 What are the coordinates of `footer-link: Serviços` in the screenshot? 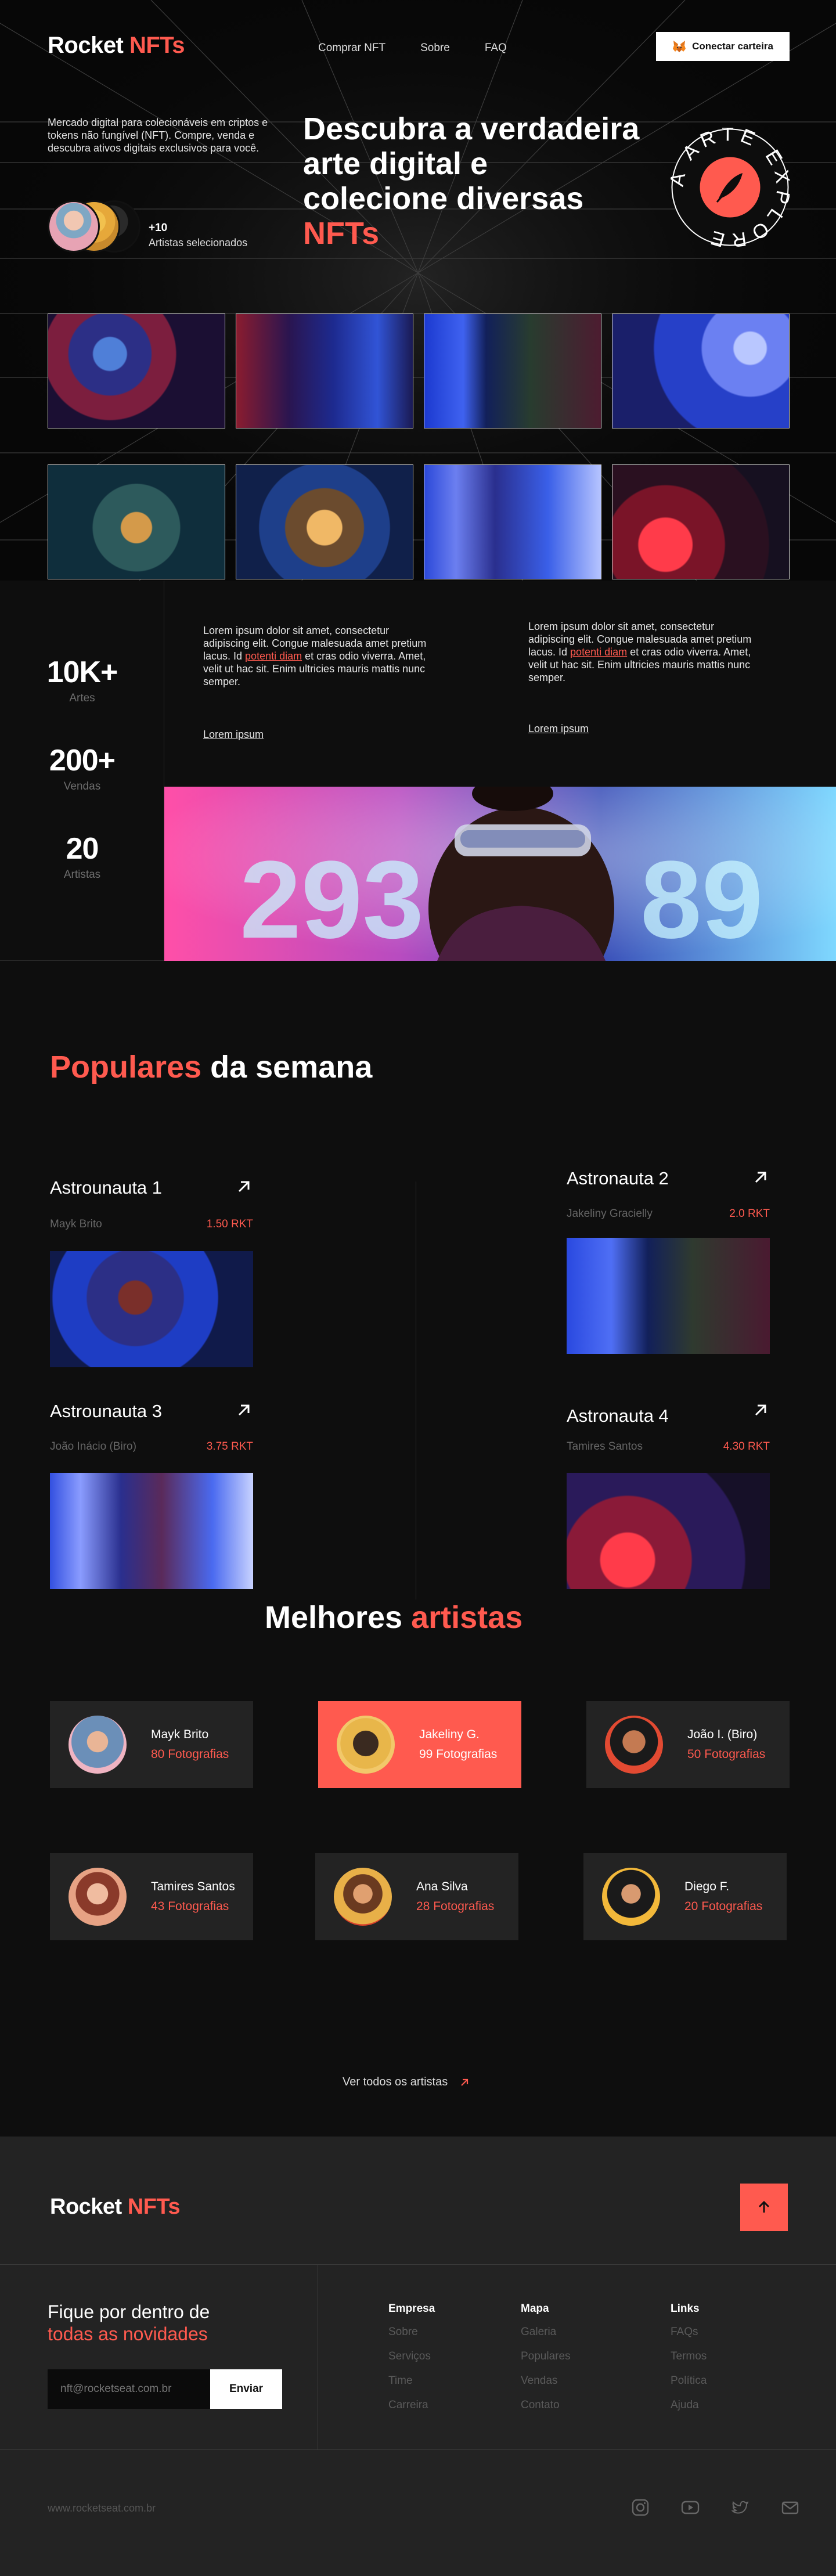 It's located at (412, 2356).